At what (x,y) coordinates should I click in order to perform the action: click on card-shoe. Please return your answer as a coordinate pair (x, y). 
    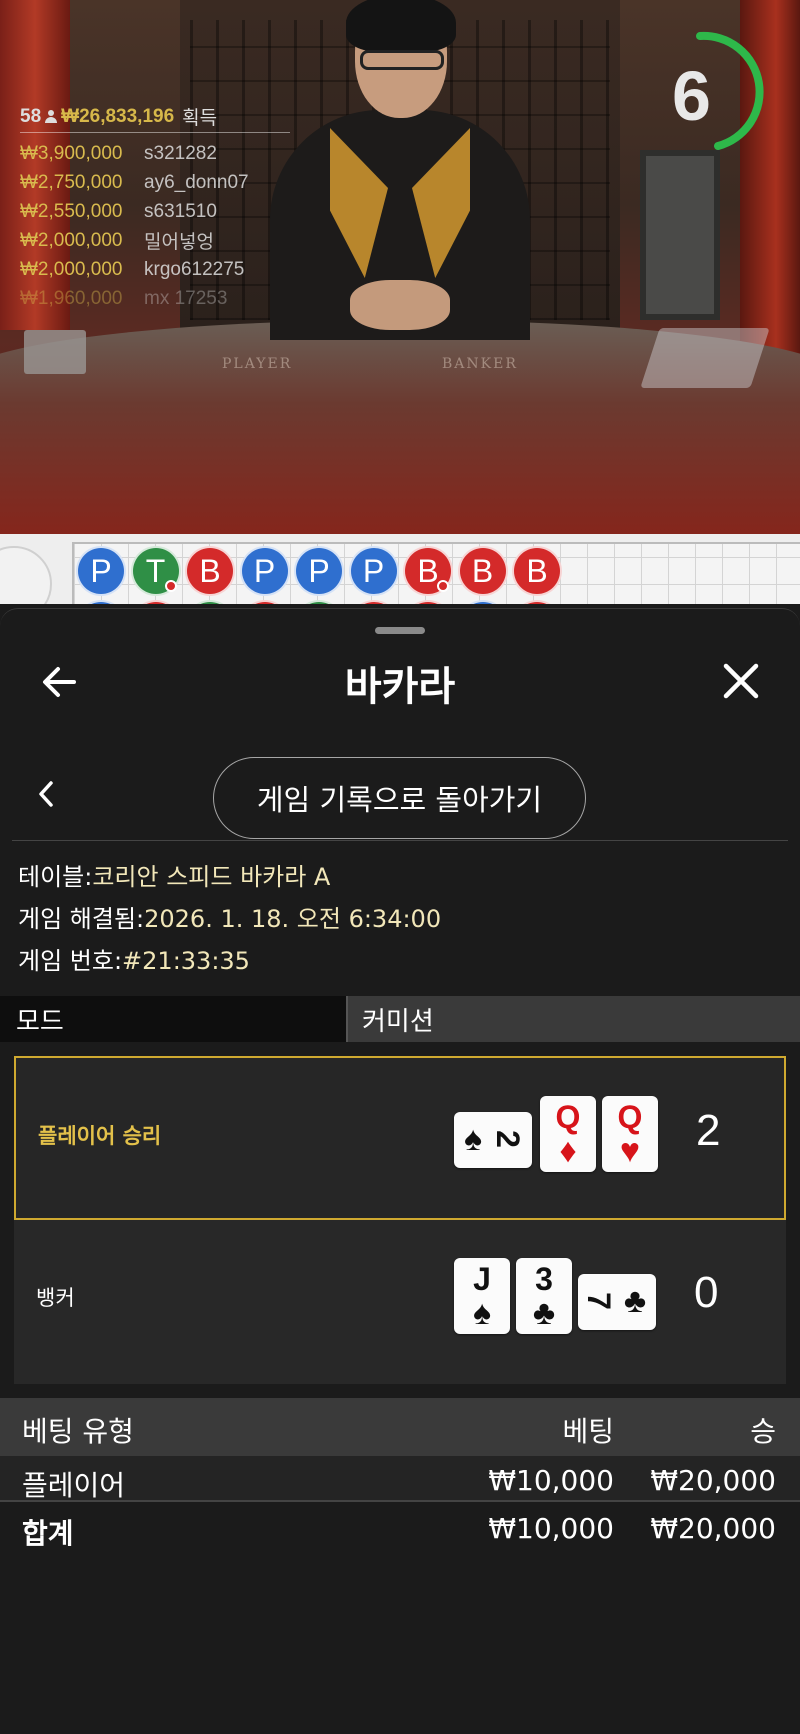
    Looking at the image, I should click on (705, 358).